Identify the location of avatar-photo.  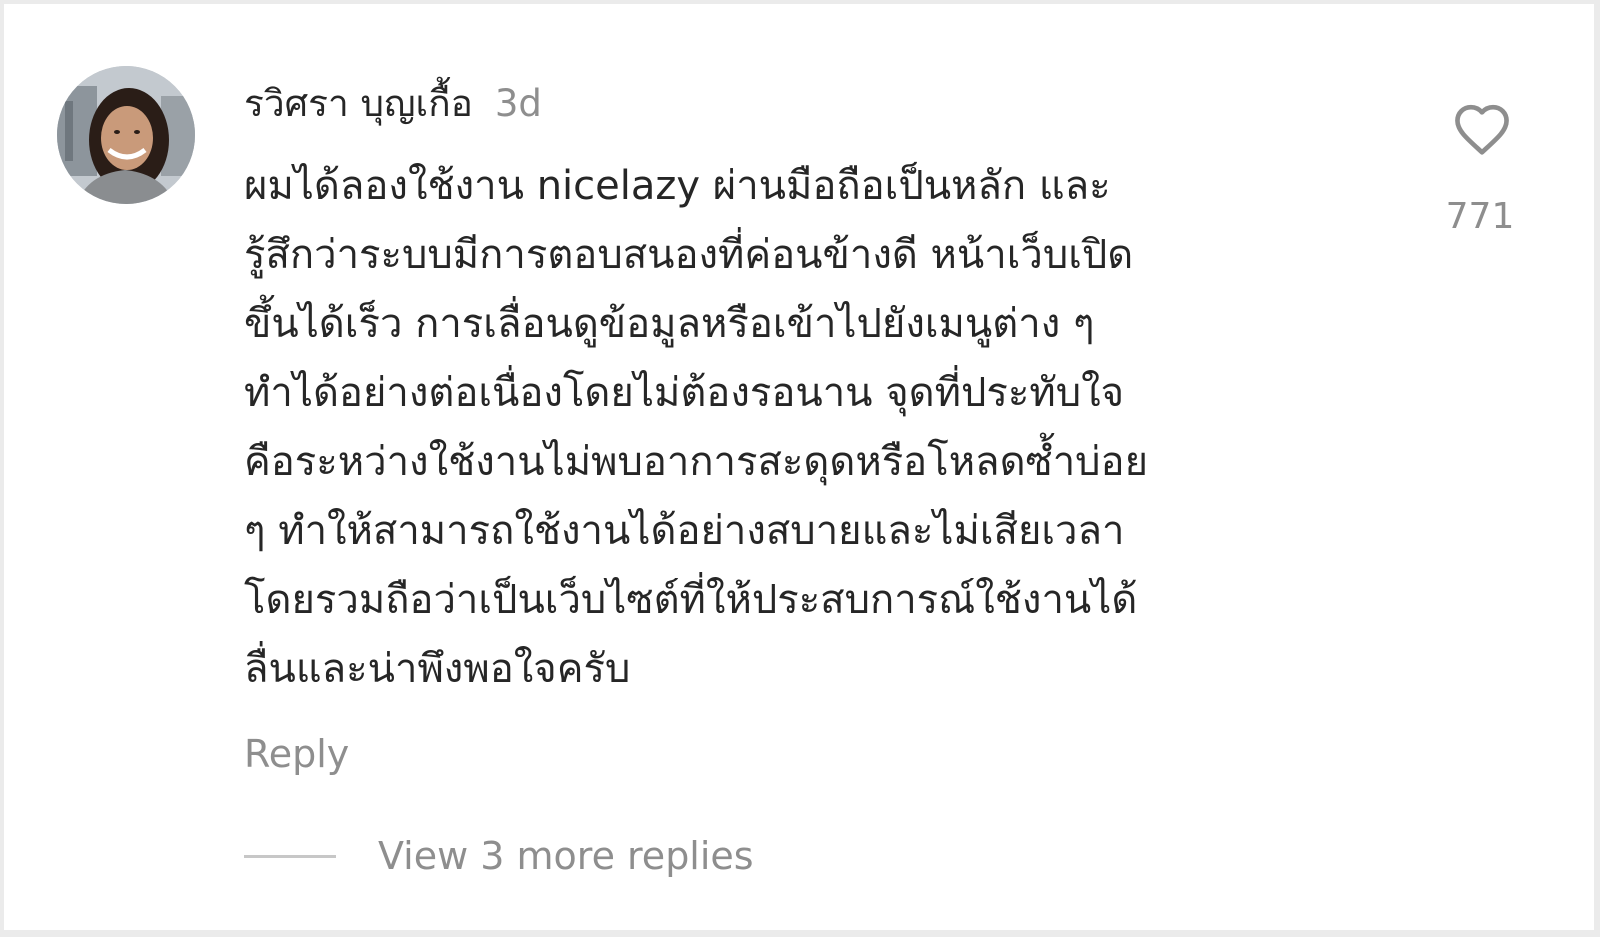
(126, 135).